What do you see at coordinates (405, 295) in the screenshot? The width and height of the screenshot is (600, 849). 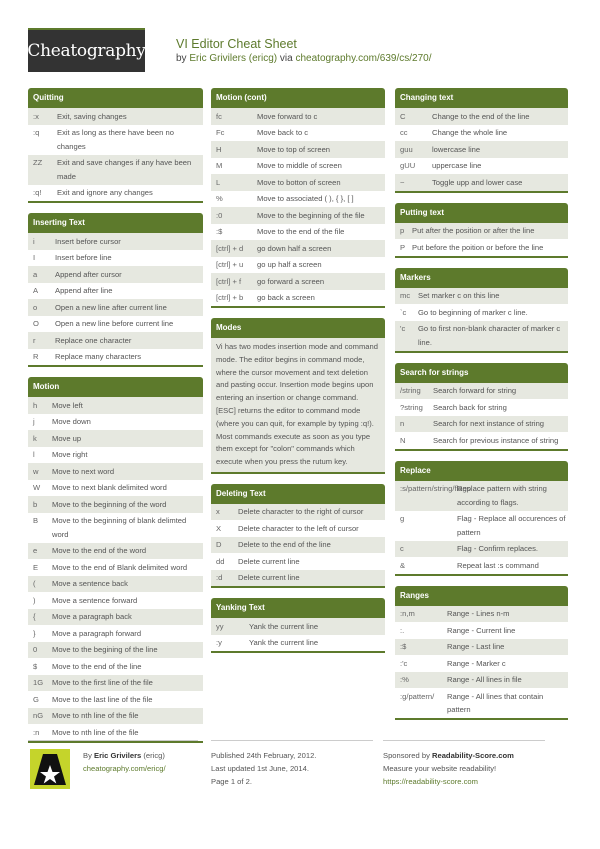 I see `command-key: mc` at bounding box center [405, 295].